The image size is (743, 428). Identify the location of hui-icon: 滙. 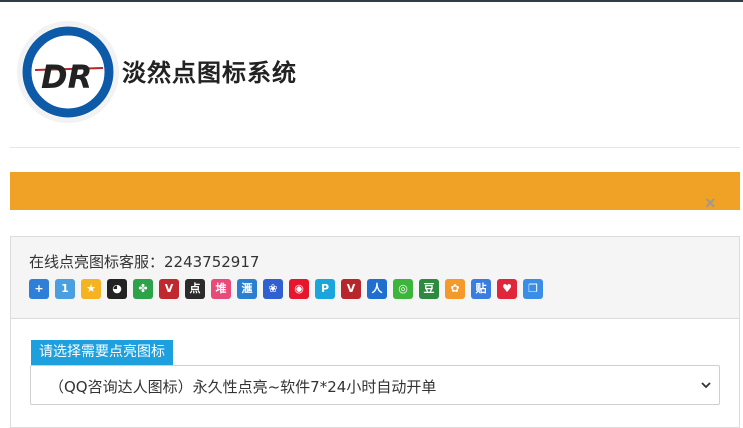
(247, 289).